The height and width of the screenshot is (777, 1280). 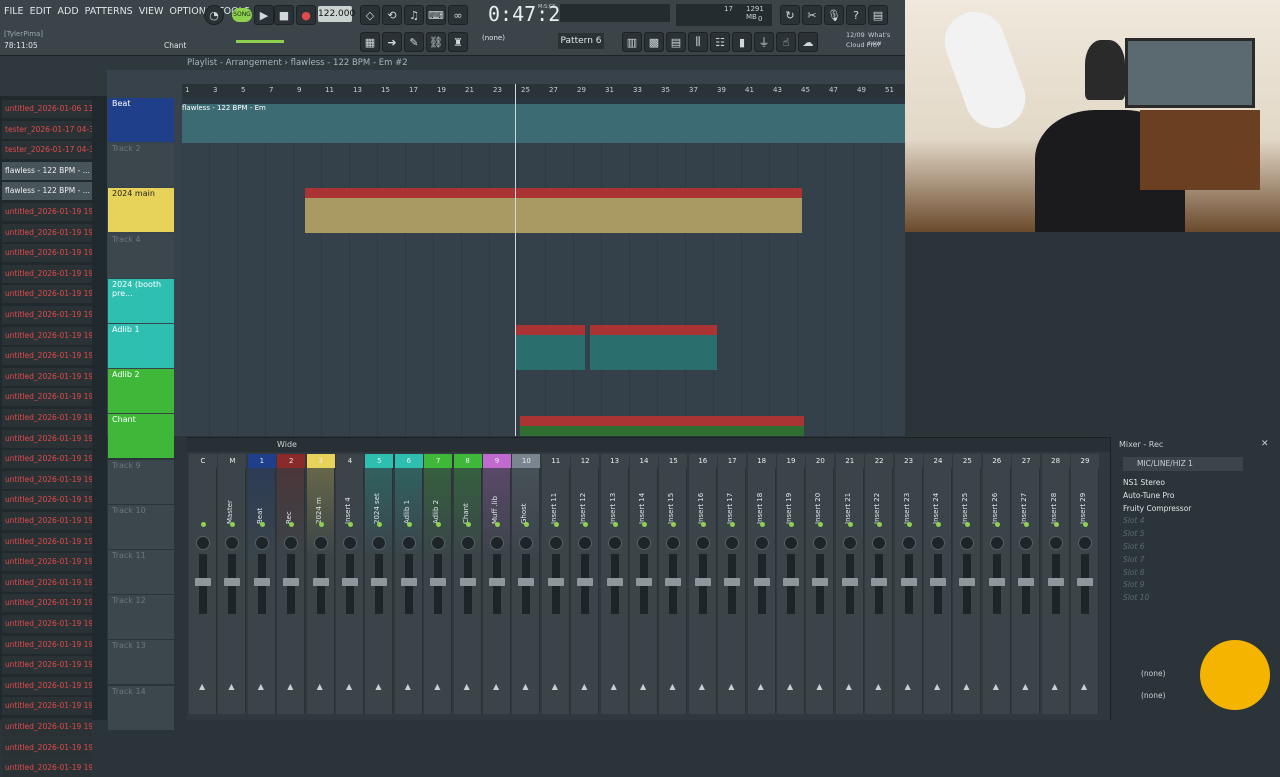 I want to click on menu-item-view: VIEW, so click(x=151, y=11).